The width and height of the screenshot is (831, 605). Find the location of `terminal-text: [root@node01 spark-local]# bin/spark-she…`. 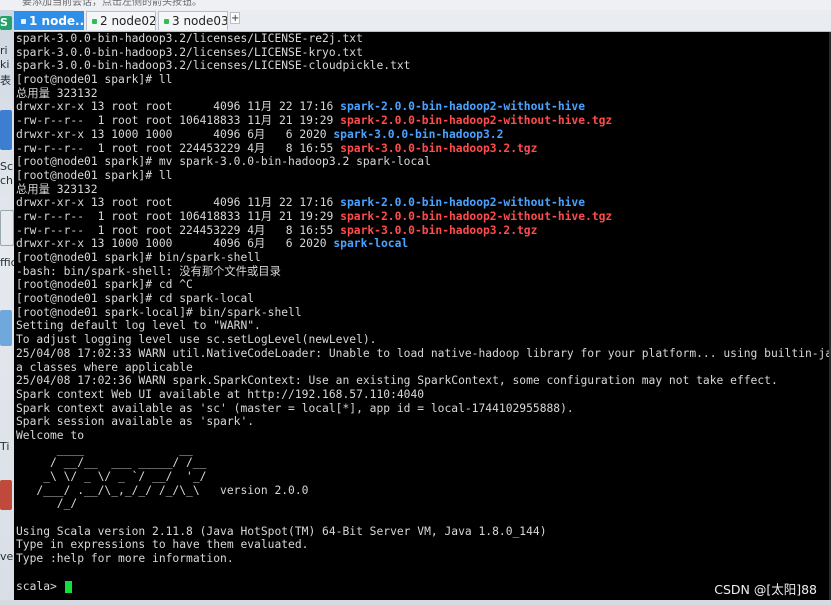

terminal-text: [root@node01 spark-local]# bin/spark-she… is located at coordinates (159, 312).